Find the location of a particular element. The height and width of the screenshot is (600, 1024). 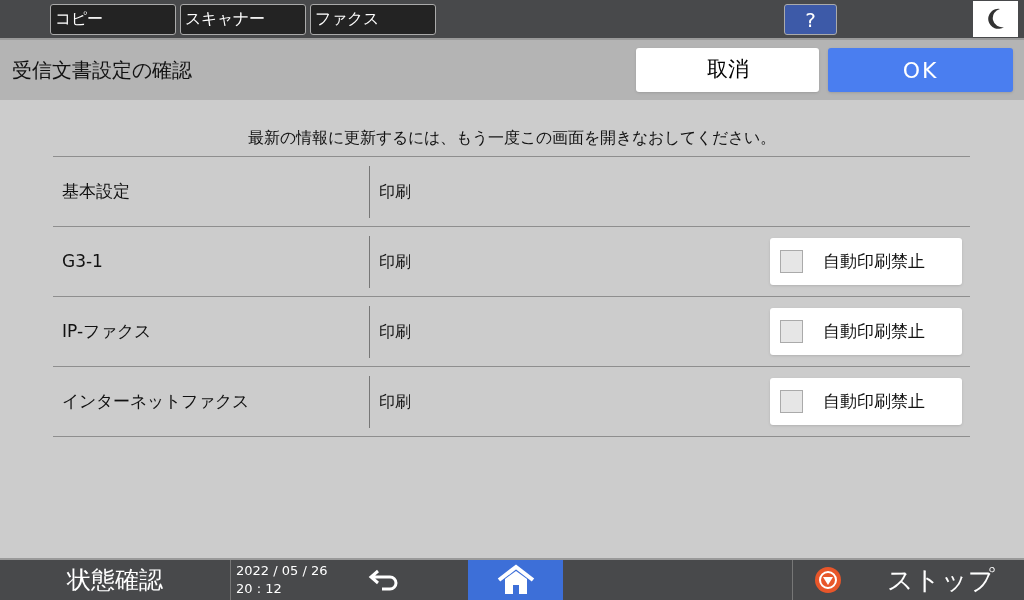

ok-button: OK is located at coordinates (920, 70).